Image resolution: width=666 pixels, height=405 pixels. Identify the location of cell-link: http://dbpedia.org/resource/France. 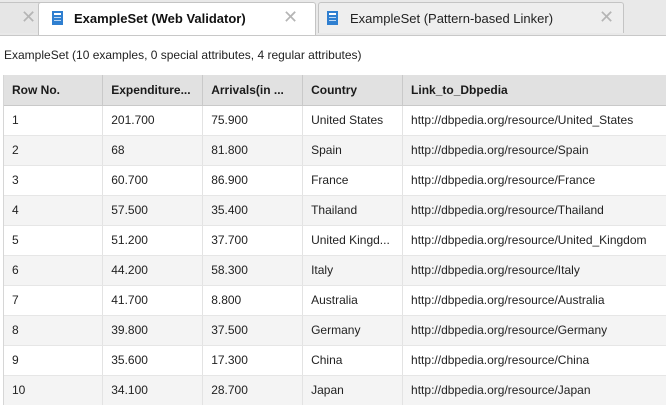
(534, 180).